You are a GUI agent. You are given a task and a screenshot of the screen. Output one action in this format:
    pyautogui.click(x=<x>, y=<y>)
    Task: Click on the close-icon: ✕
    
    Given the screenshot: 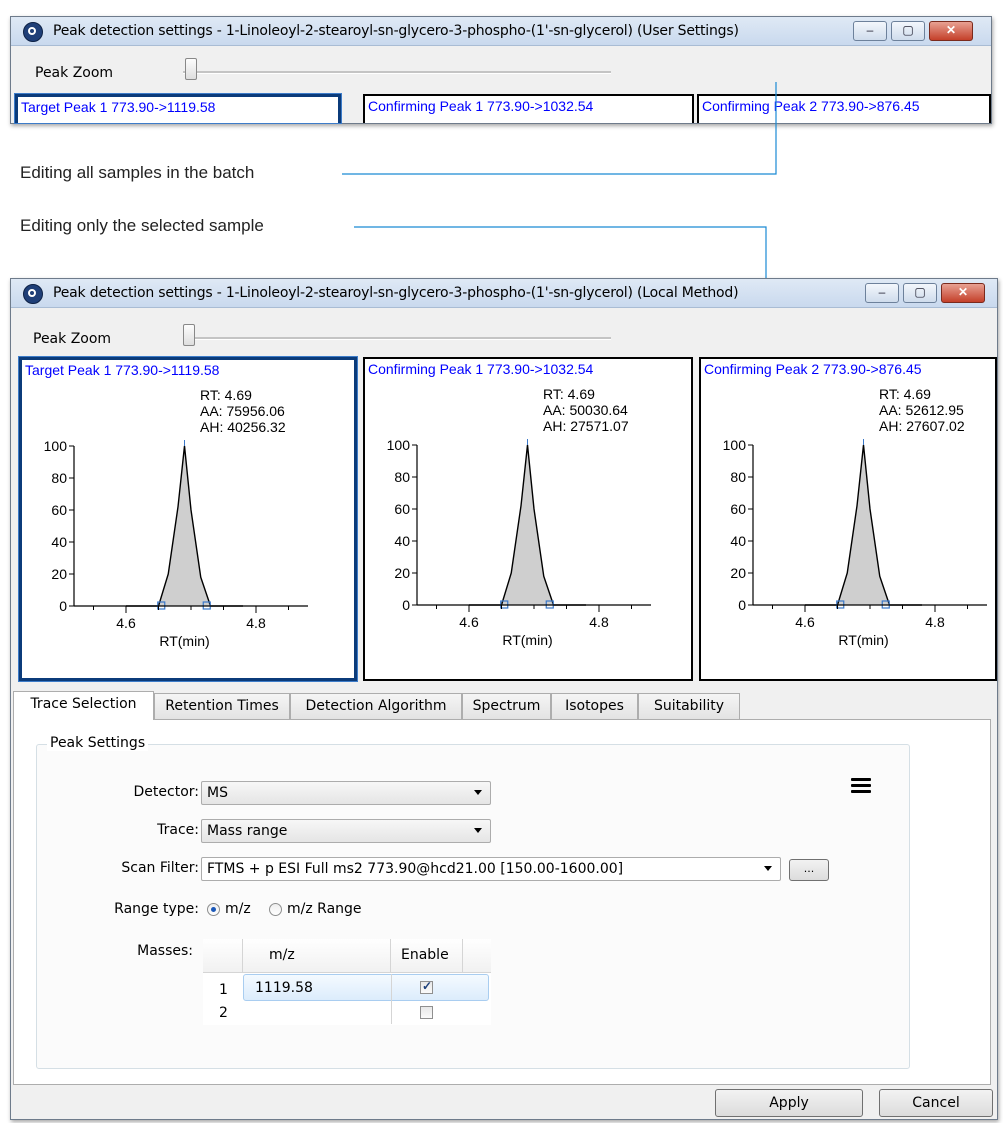 What is the action you would take?
    pyautogui.click(x=963, y=292)
    